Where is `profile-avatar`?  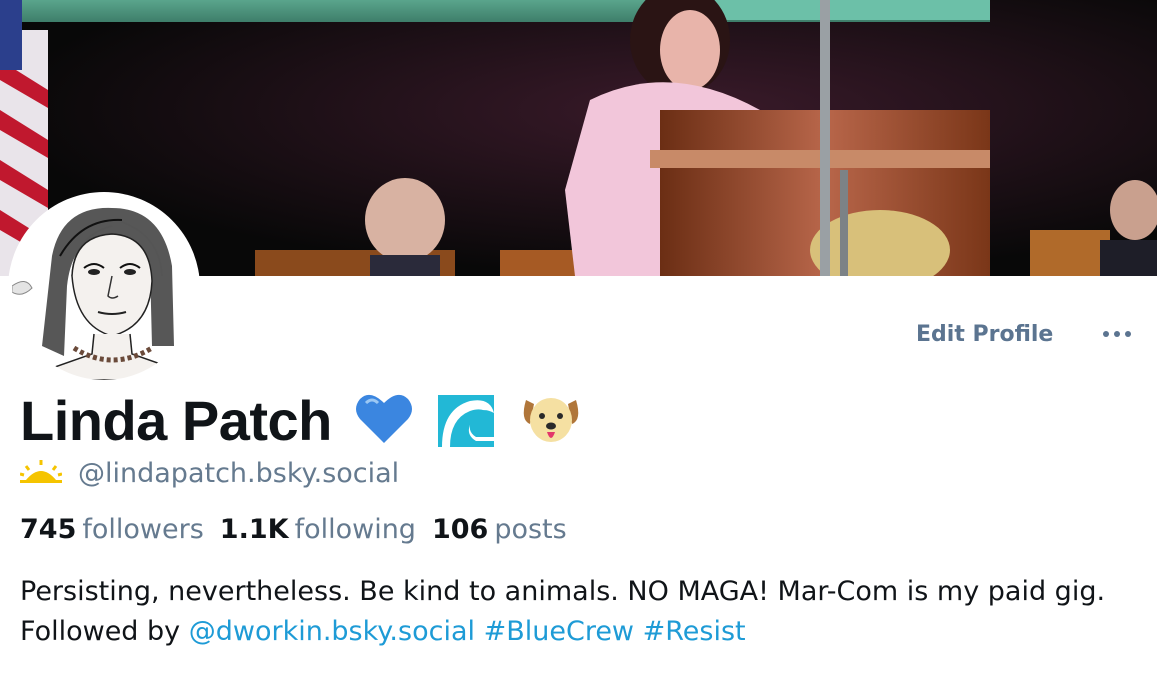 profile-avatar is located at coordinates (104, 288).